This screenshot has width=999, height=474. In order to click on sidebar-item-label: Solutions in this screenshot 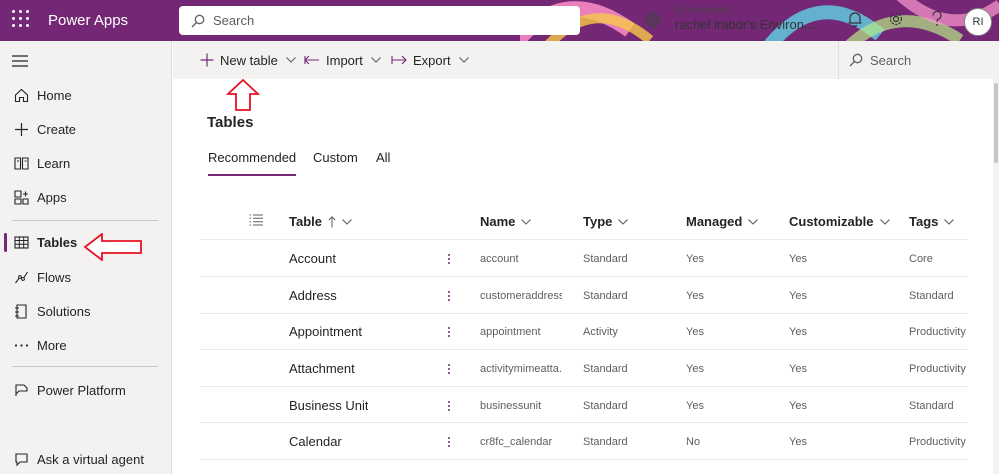, I will do `click(64, 311)`.